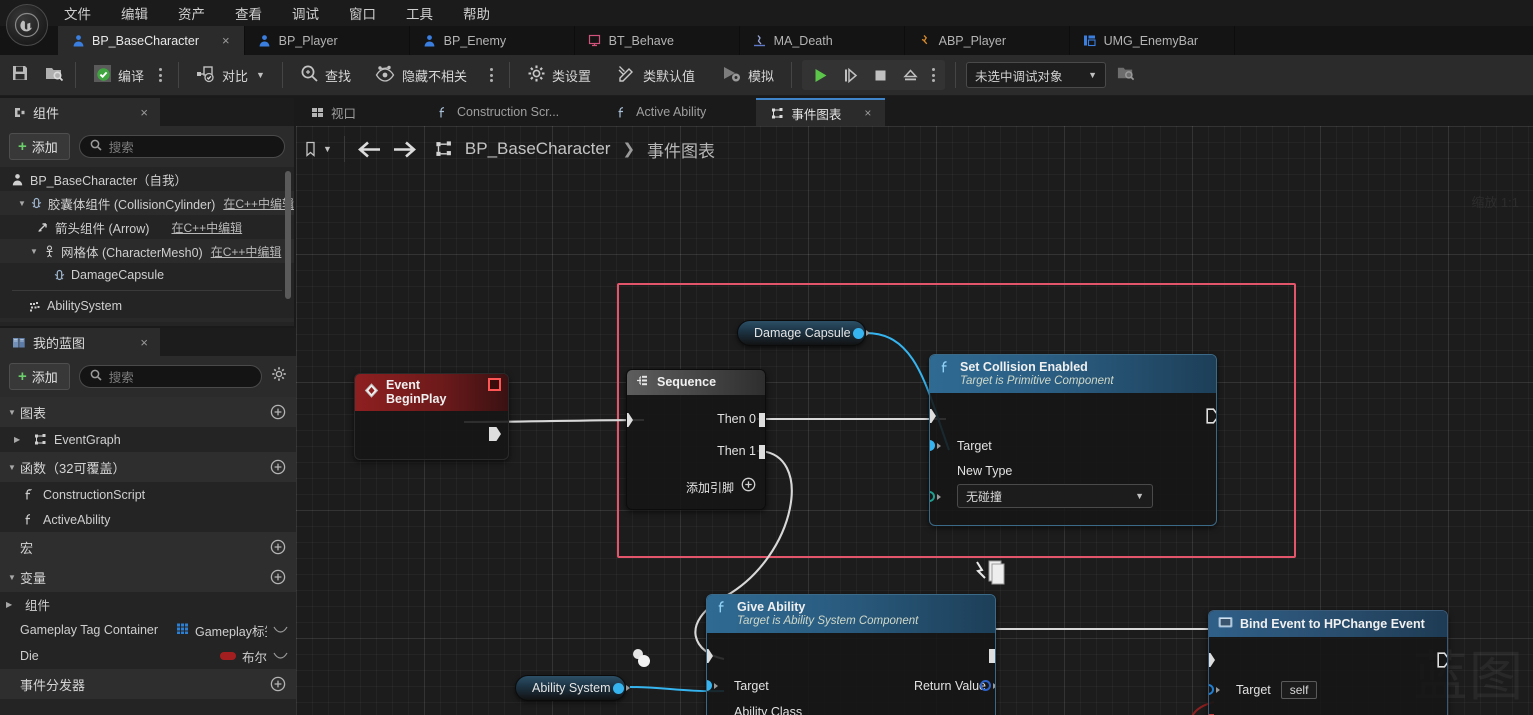 The width and height of the screenshot is (1533, 715). What do you see at coordinates (405, 149) in the screenshot?
I see `forward-arrow-right-icon` at bounding box center [405, 149].